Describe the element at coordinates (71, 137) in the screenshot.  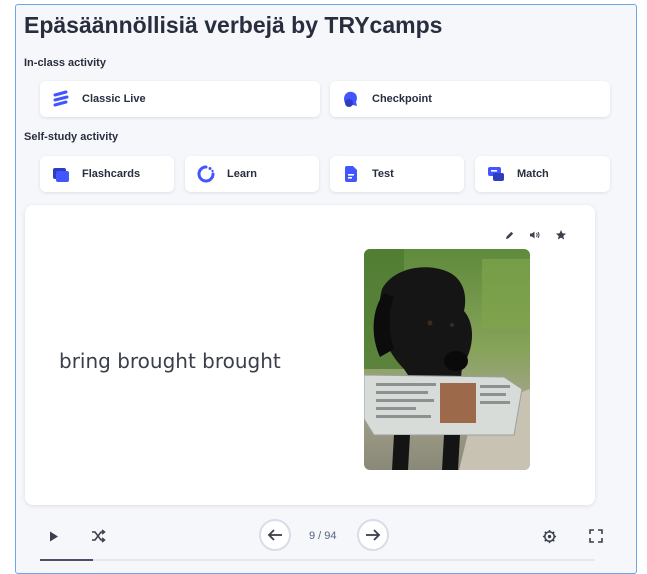
I see `self-study-label: Self-study activity` at that location.